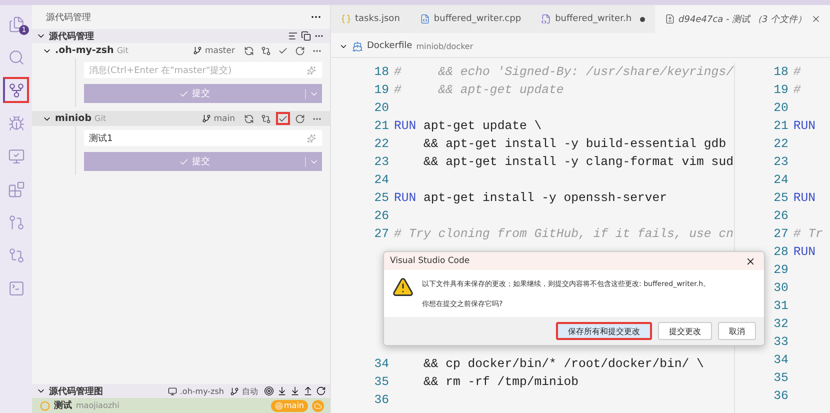  Describe the element at coordinates (283, 118) in the screenshot. I see `check-icon` at that location.